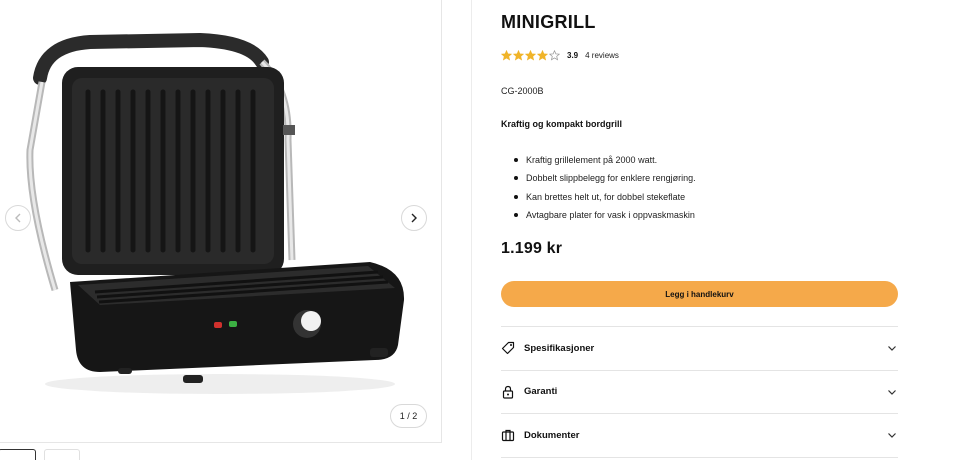 The width and height of the screenshot is (960, 460). I want to click on product-title: MINIGRILL, so click(548, 22).